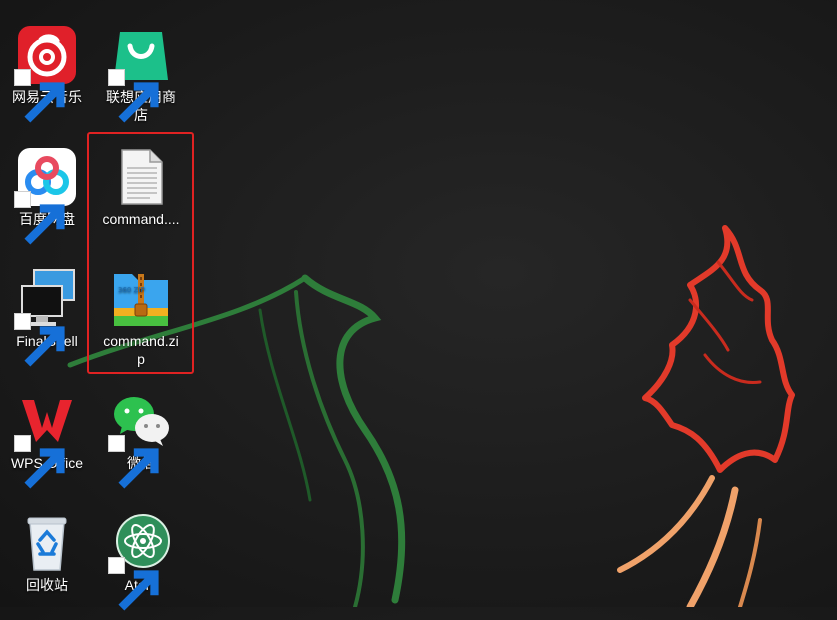 This screenshot has width=837, height=620. I want to click on desktop-icon-lenovo-app-store: 联想应用商店, so click(141, 74).